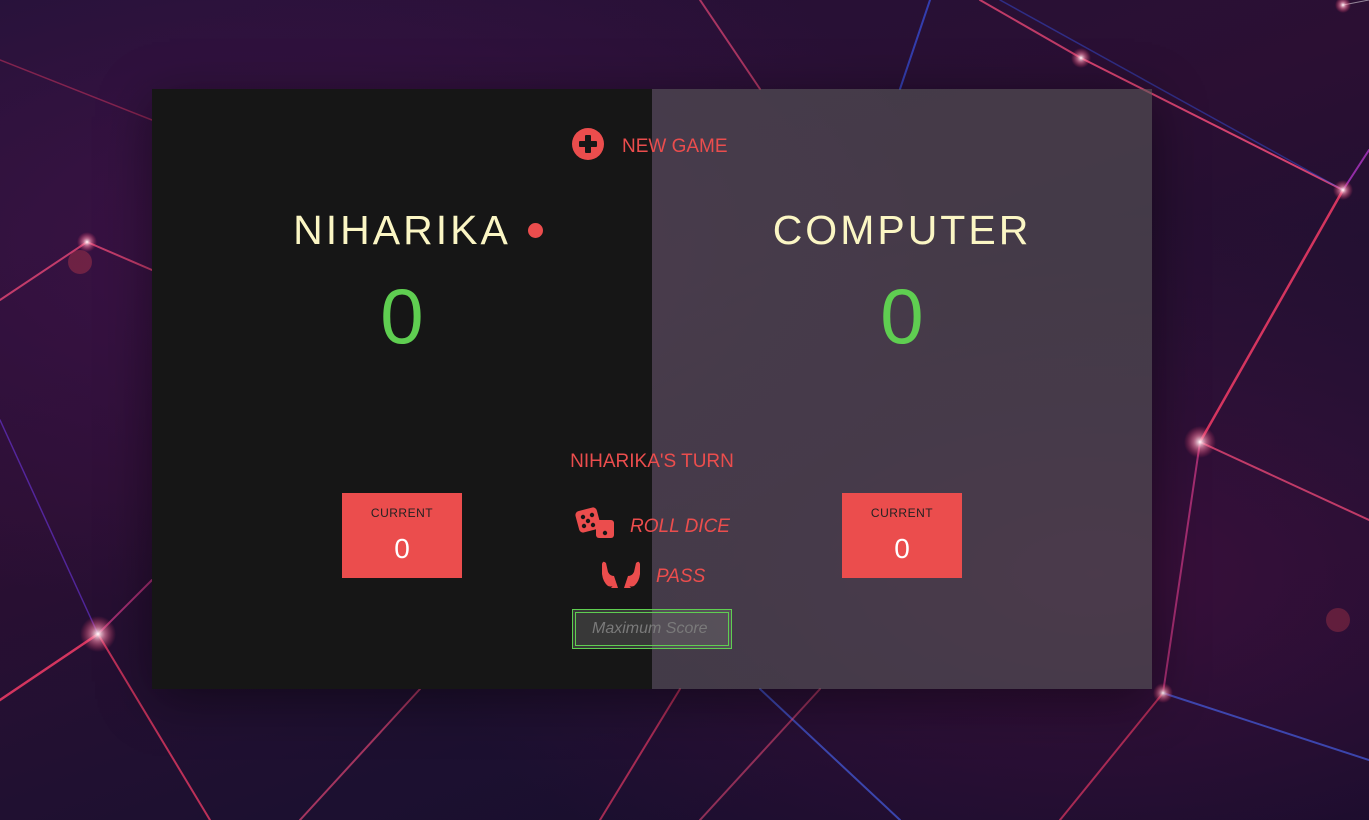 The width and height of the screenshot is (1369, 820). I want to click on max-score-input, so click(652, 629).